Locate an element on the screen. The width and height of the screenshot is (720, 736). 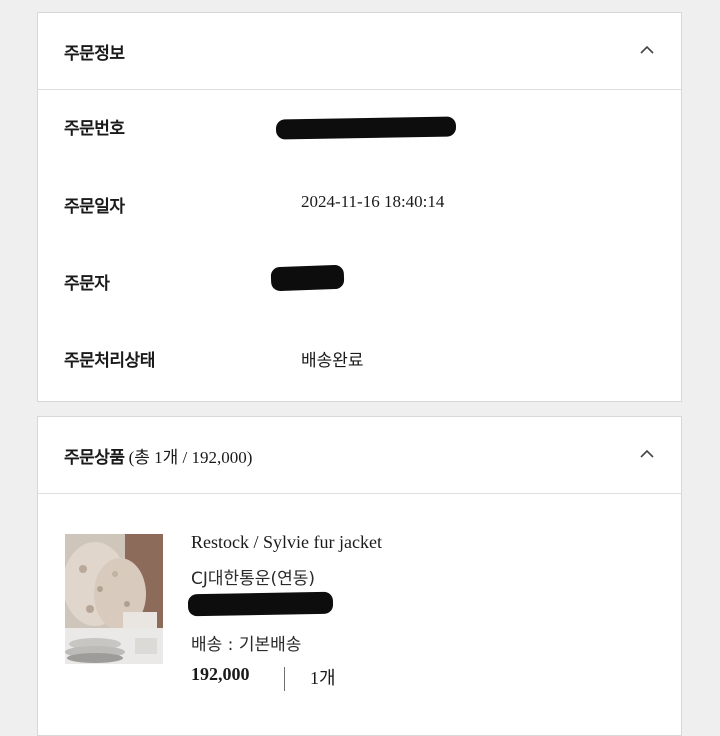
order-status-row: 주문처리상태 배송완료 is located at coordinates (362, 361).